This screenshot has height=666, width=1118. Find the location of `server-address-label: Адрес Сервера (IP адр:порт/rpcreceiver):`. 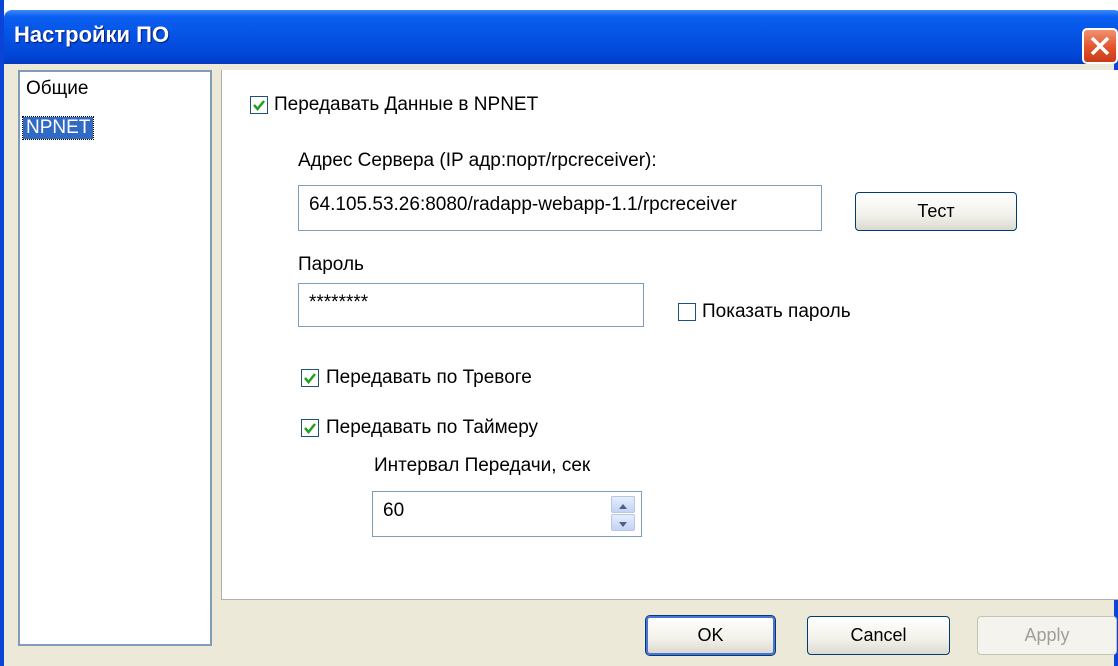

server-address-label: Адрес Сервера (IP адр:порт/rpcreceiver): is located at coordinates (477, 160).